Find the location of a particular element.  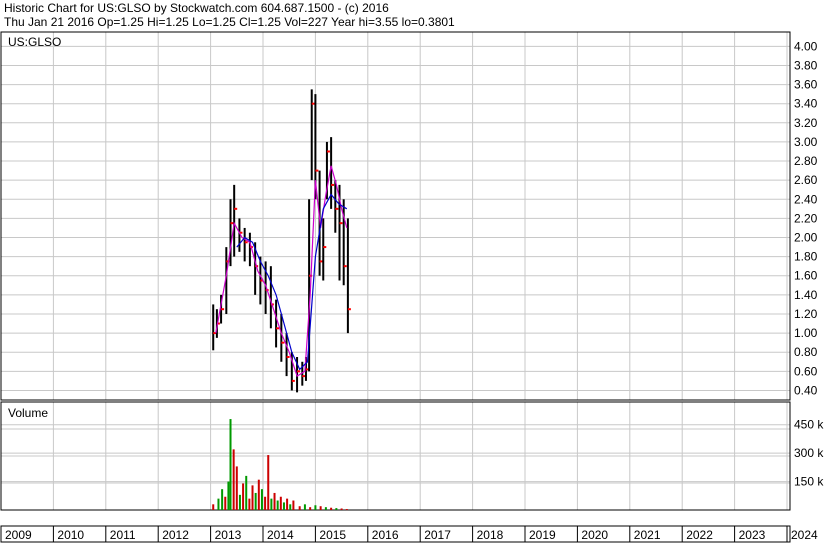

price-tick-label: 1.60 is located at coordinates (806, 276).